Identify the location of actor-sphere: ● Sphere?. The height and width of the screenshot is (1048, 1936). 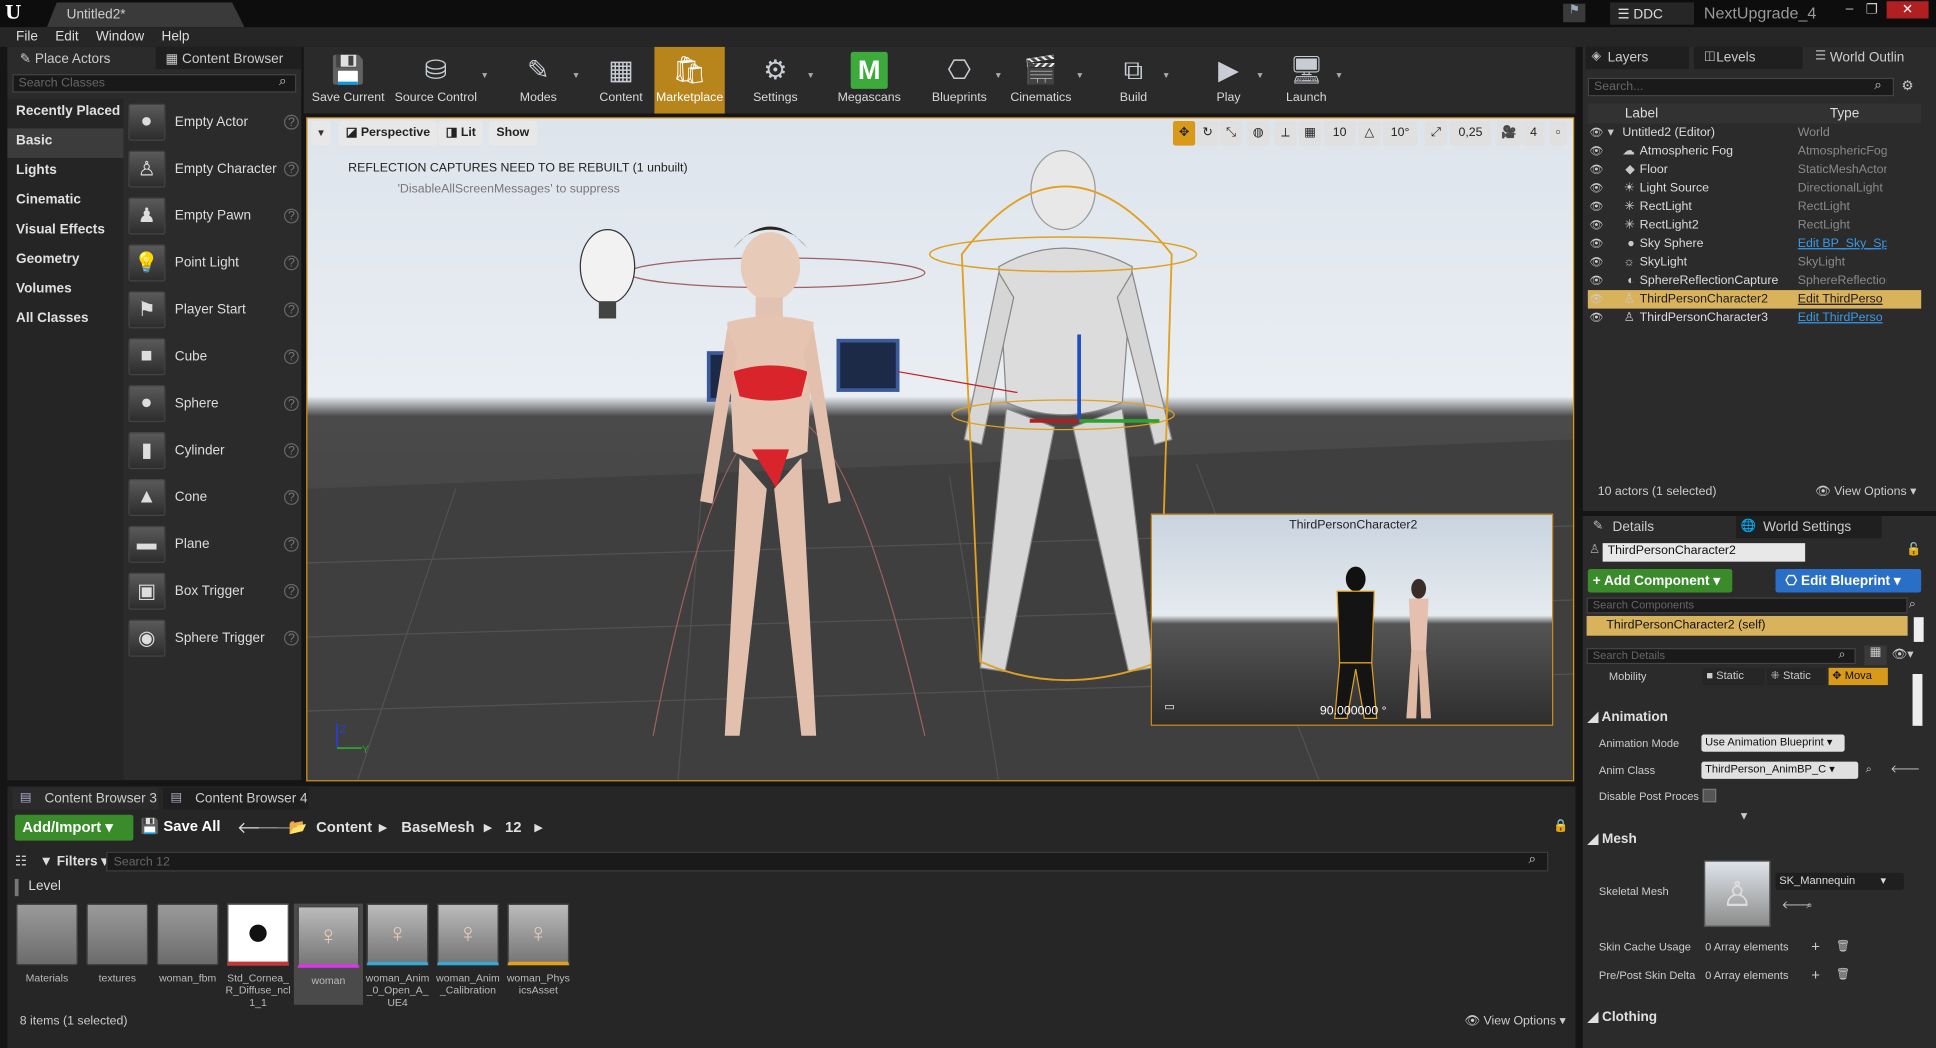
(213, 403).